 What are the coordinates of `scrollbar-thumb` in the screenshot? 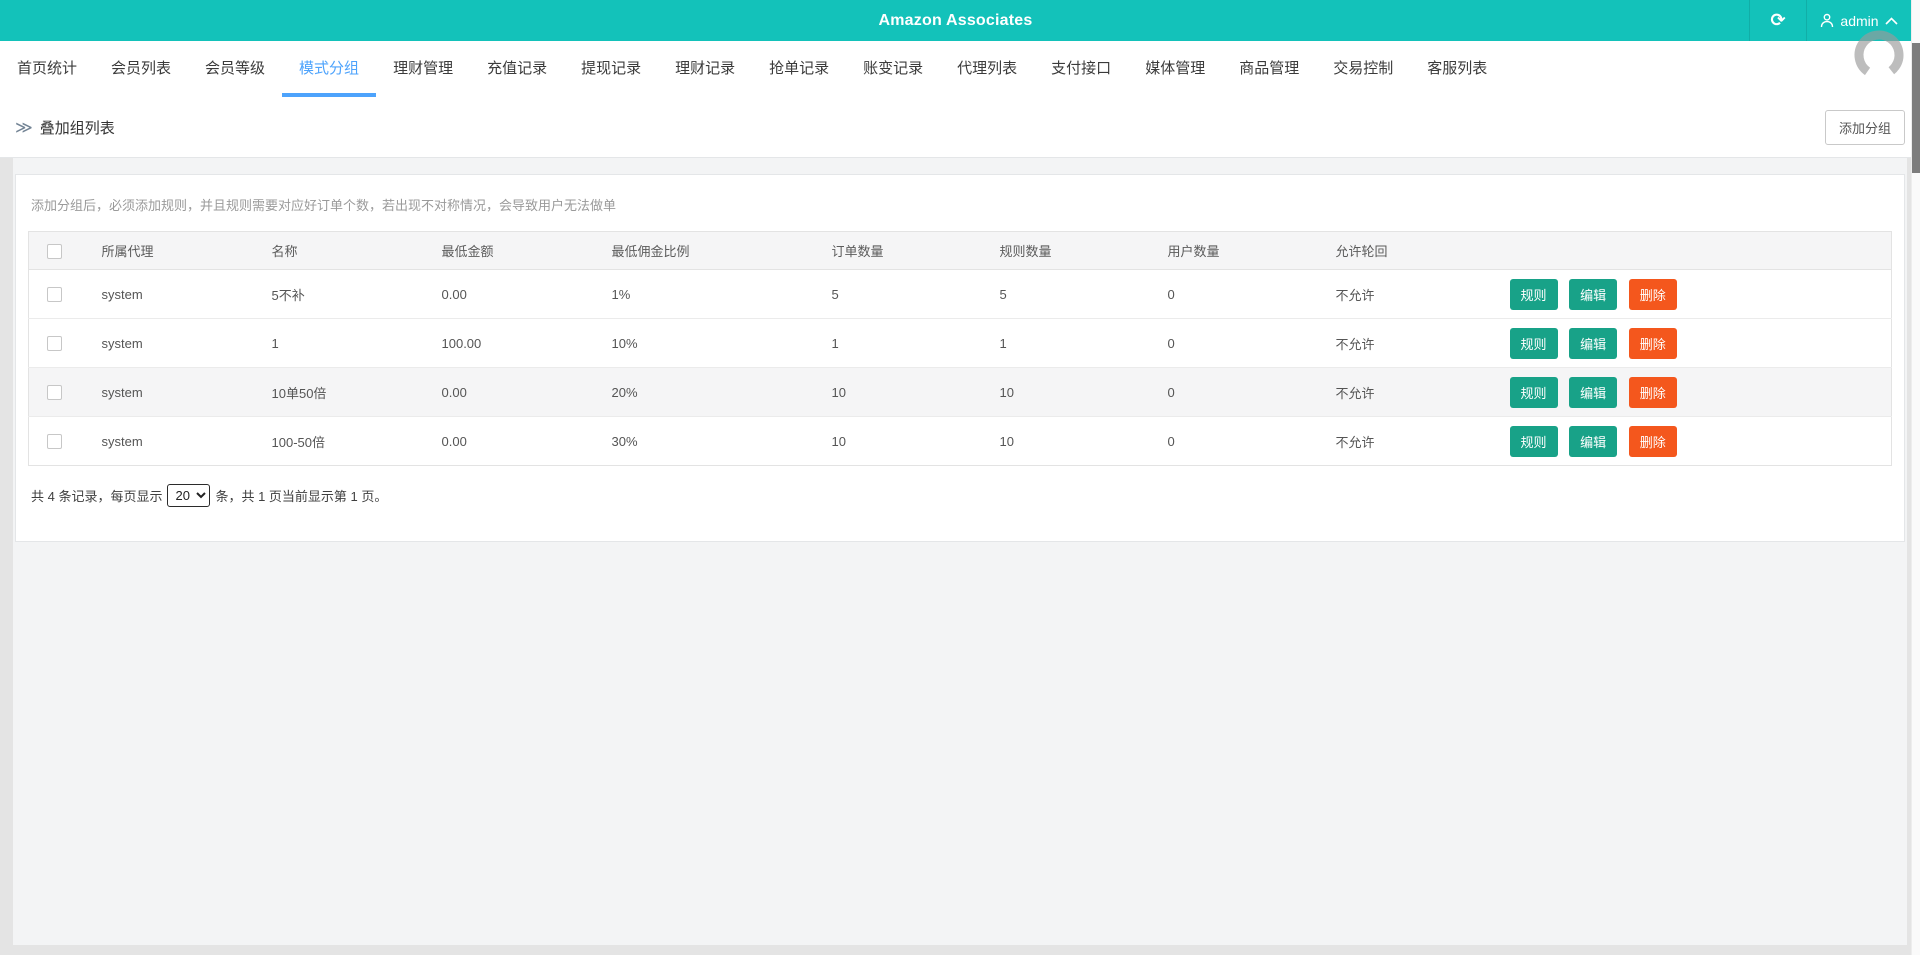 It's located at (1916, 108).